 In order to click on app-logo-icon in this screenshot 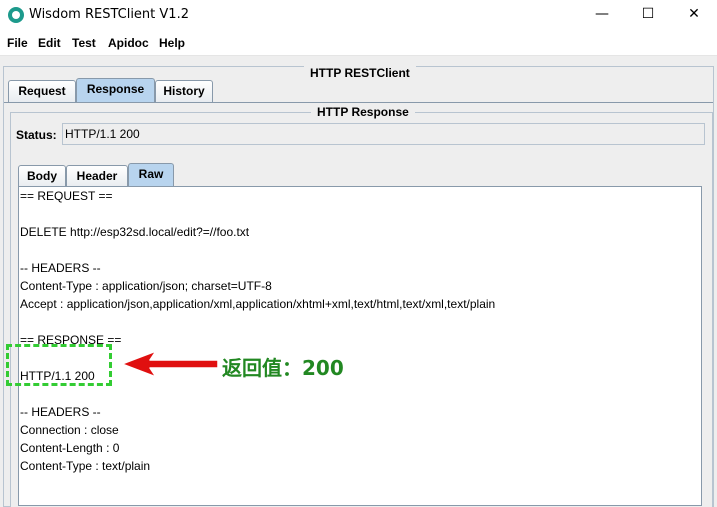, I will do `click(16, 15)`.